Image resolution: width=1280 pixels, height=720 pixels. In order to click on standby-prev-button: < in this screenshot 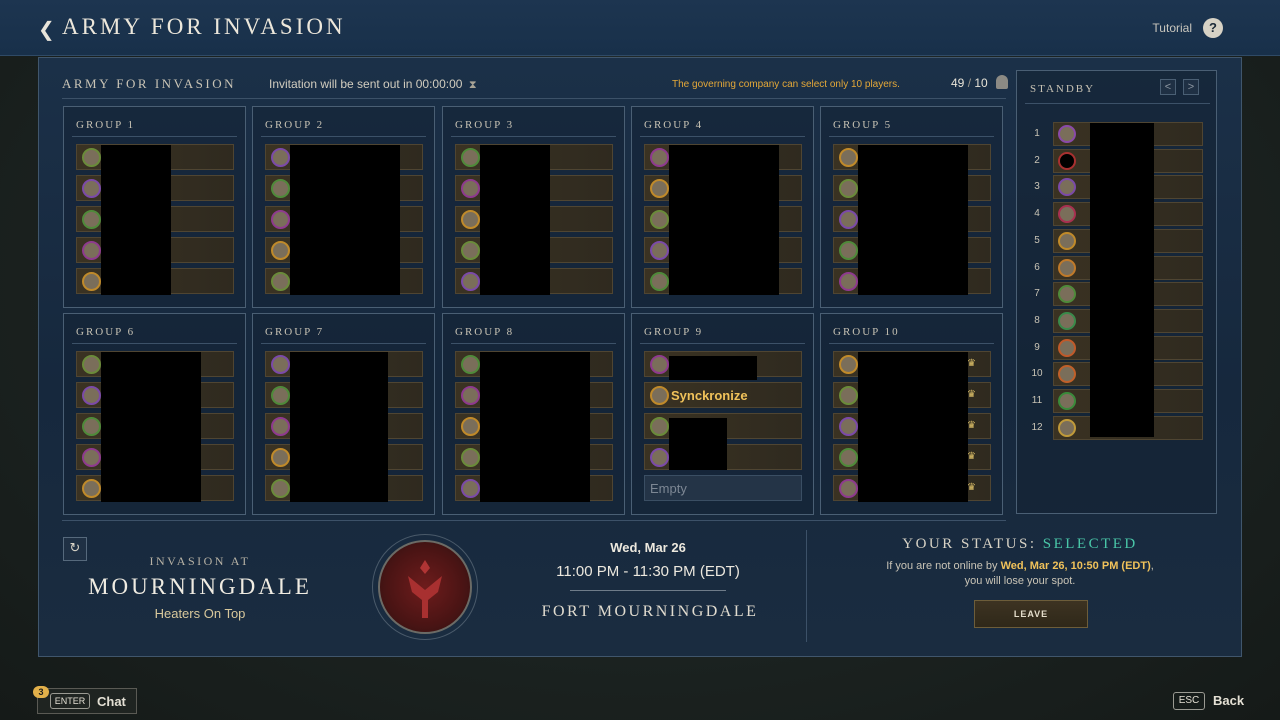, I will do `click(1168, 87)`.